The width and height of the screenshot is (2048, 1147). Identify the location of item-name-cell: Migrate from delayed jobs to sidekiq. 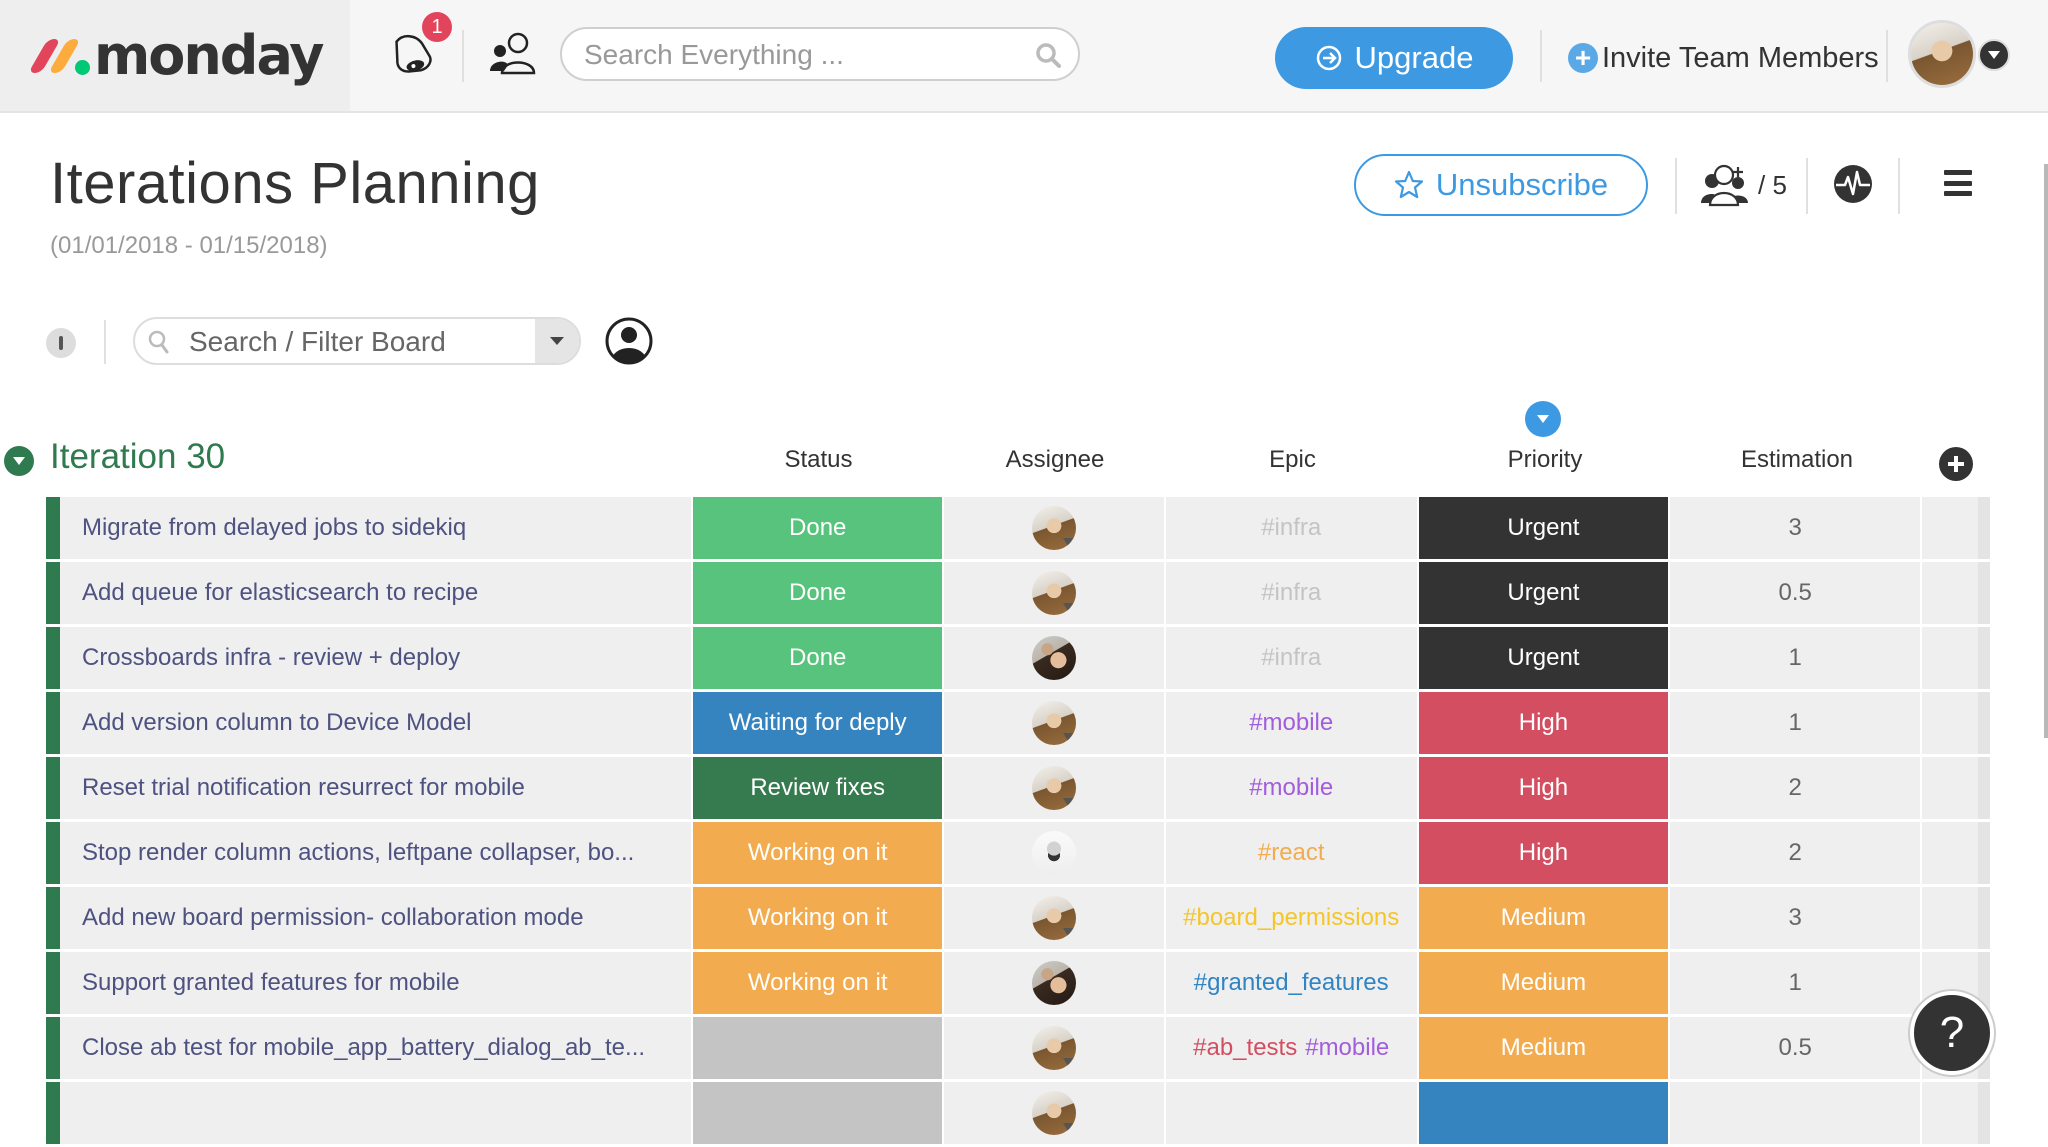
(375, 528).